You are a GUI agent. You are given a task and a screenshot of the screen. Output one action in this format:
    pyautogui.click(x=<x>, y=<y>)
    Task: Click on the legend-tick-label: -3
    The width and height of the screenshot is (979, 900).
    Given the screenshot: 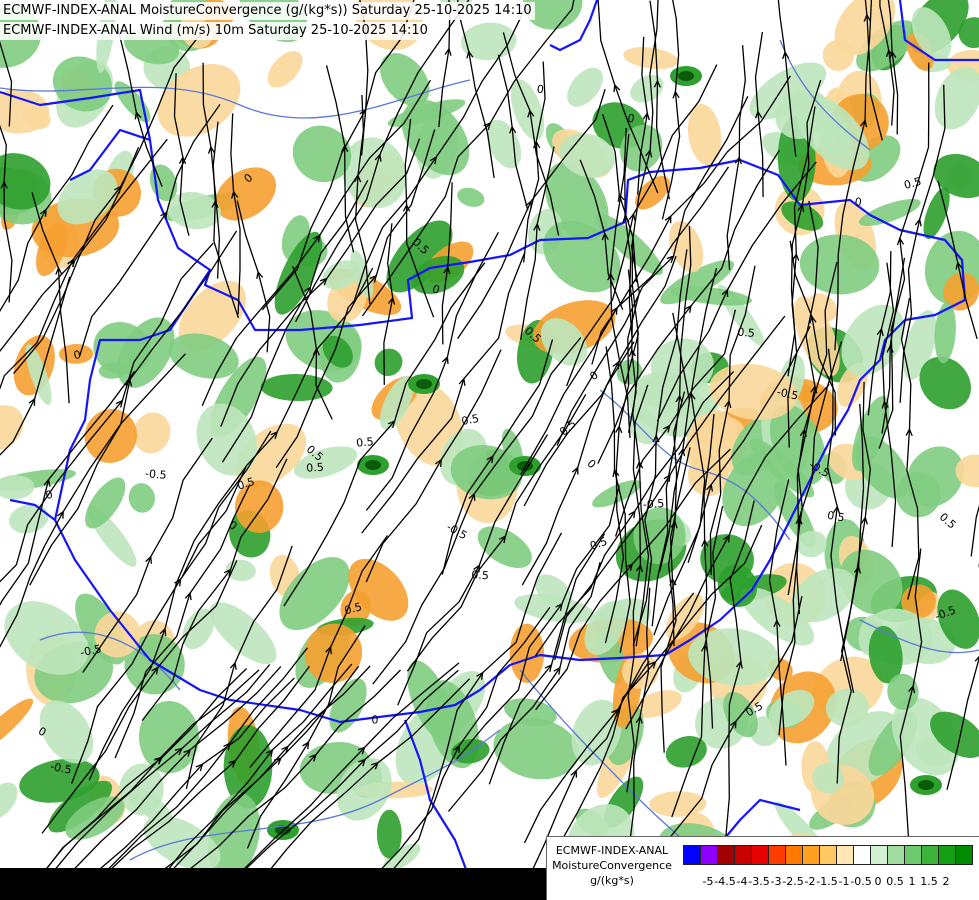 What is the action you would take?
    pyautogui.click(x=776, y=881)
    